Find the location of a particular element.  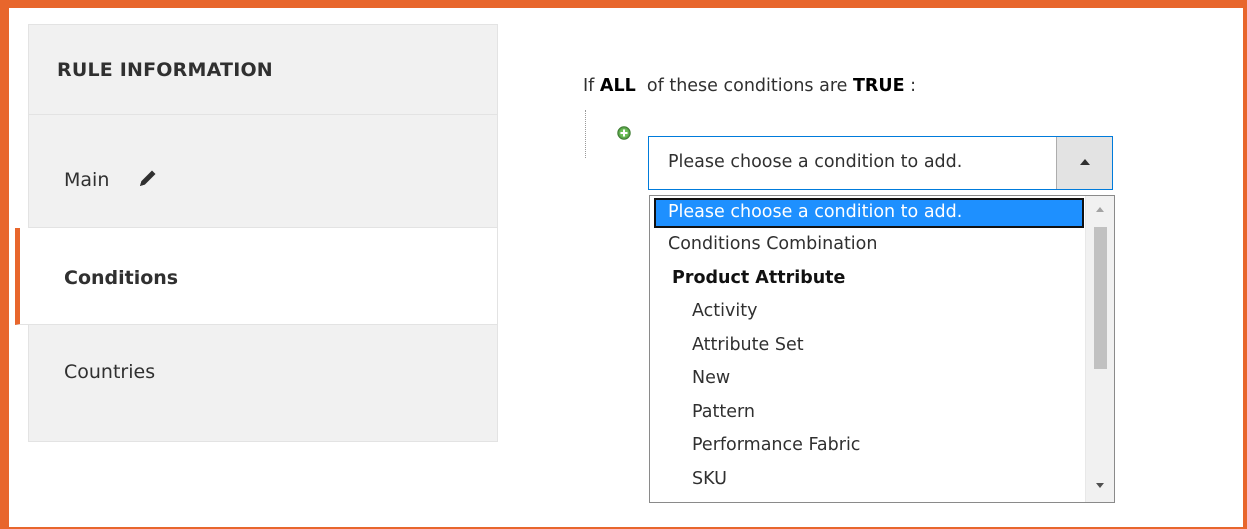

tab-countries: Countries is located at coordinates (263, 383).